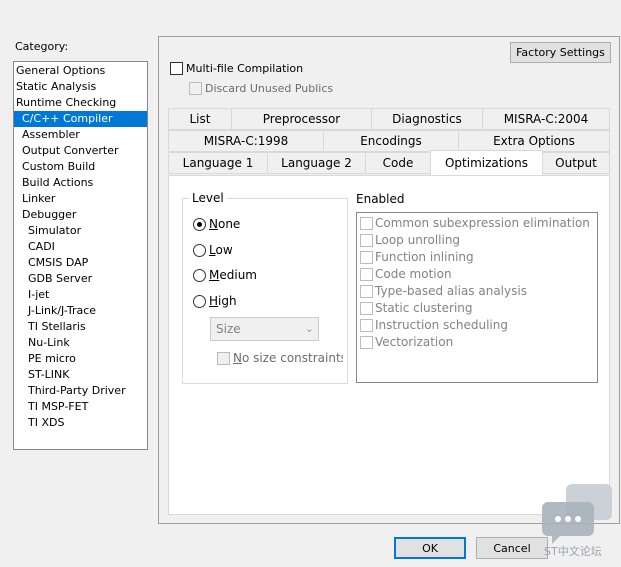  I want to click on category-item: Custom Build, so click(80, 167).